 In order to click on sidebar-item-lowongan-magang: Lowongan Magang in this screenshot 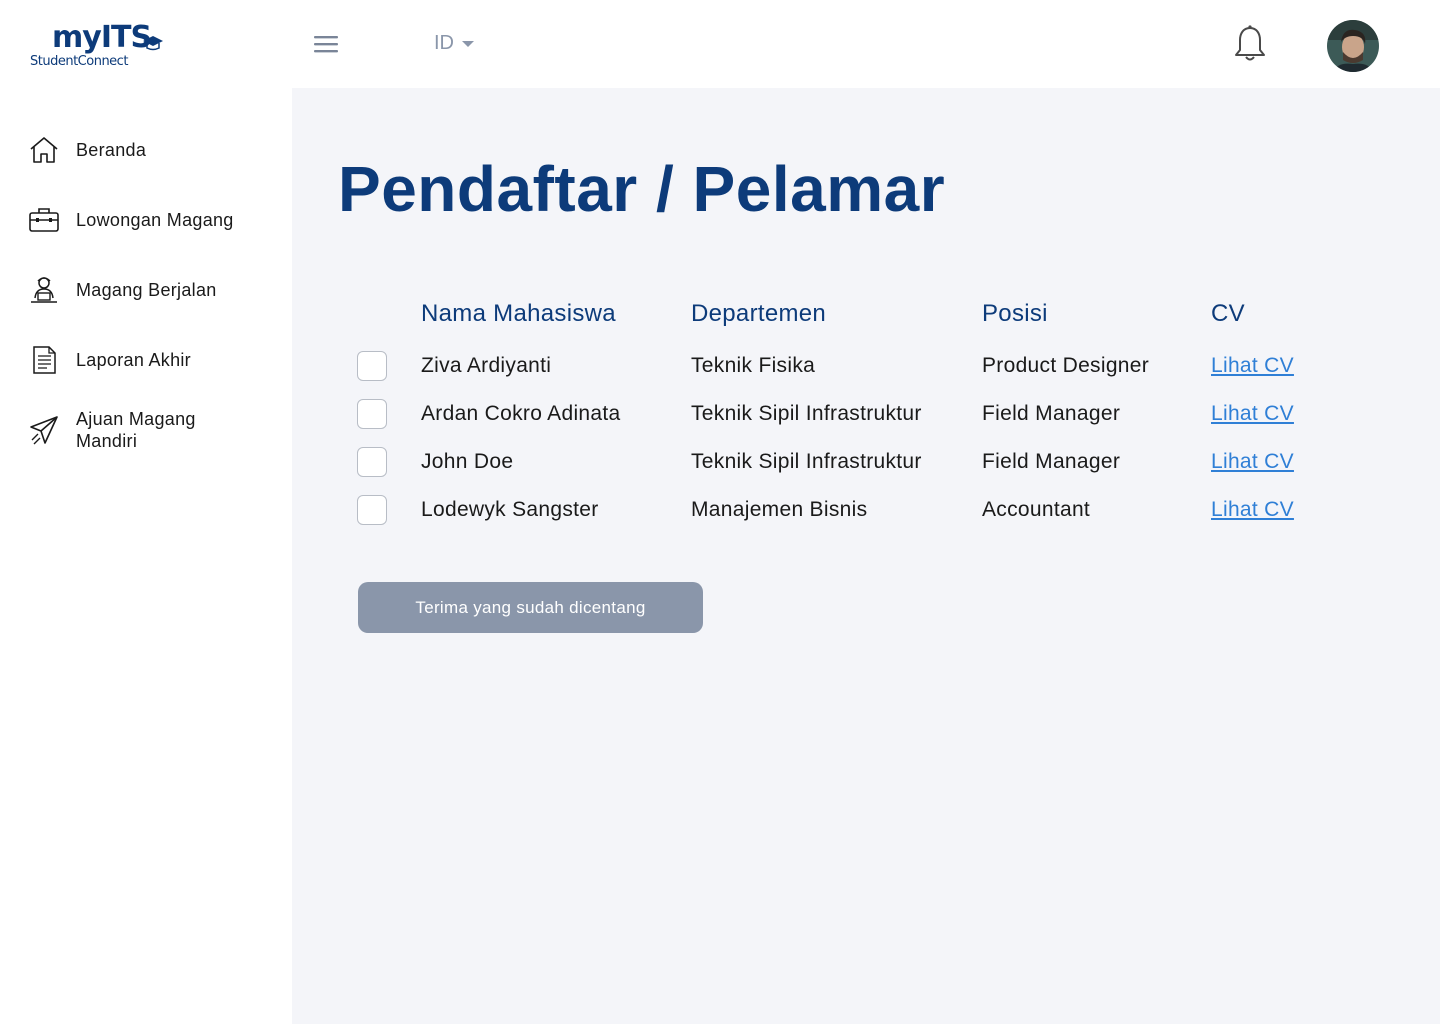, I will do `click(153, 220)`.